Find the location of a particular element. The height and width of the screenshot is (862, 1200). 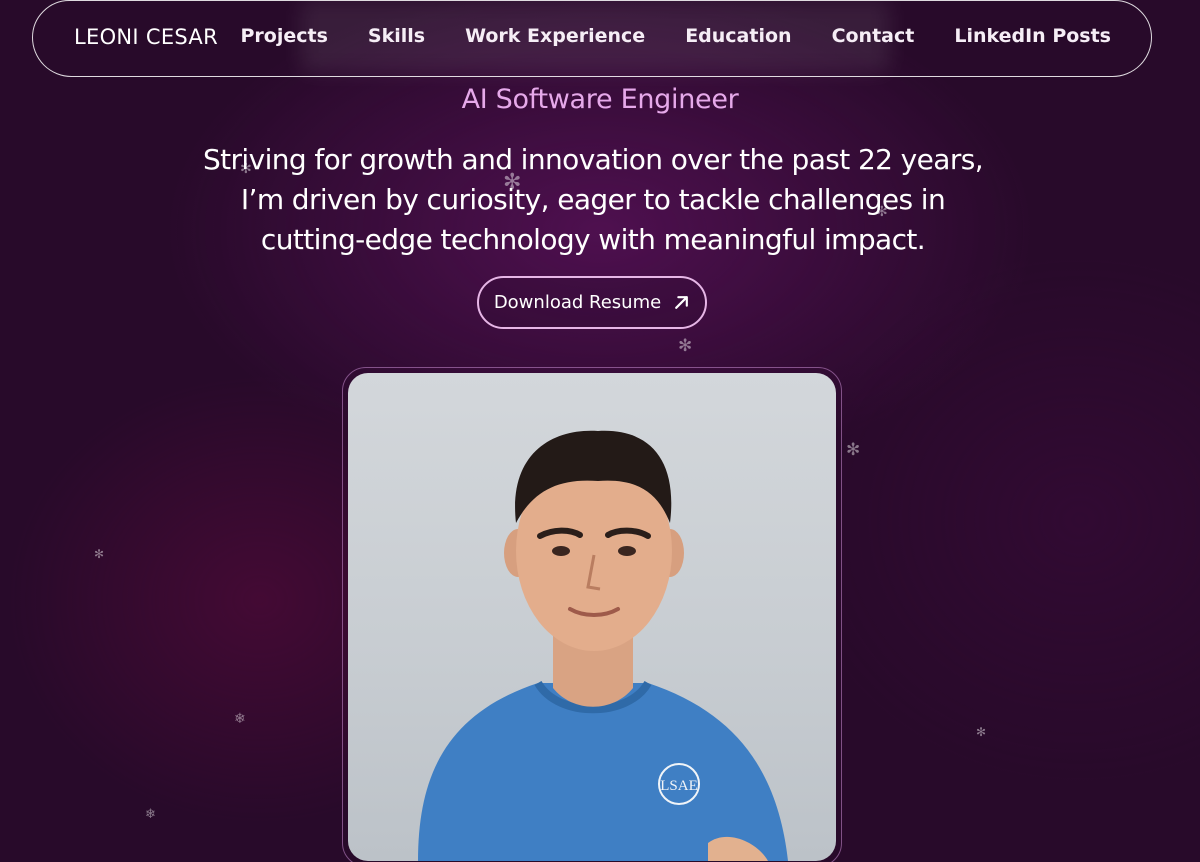

hero-role: AI Software Engineer is located at coordinates (600, 99).